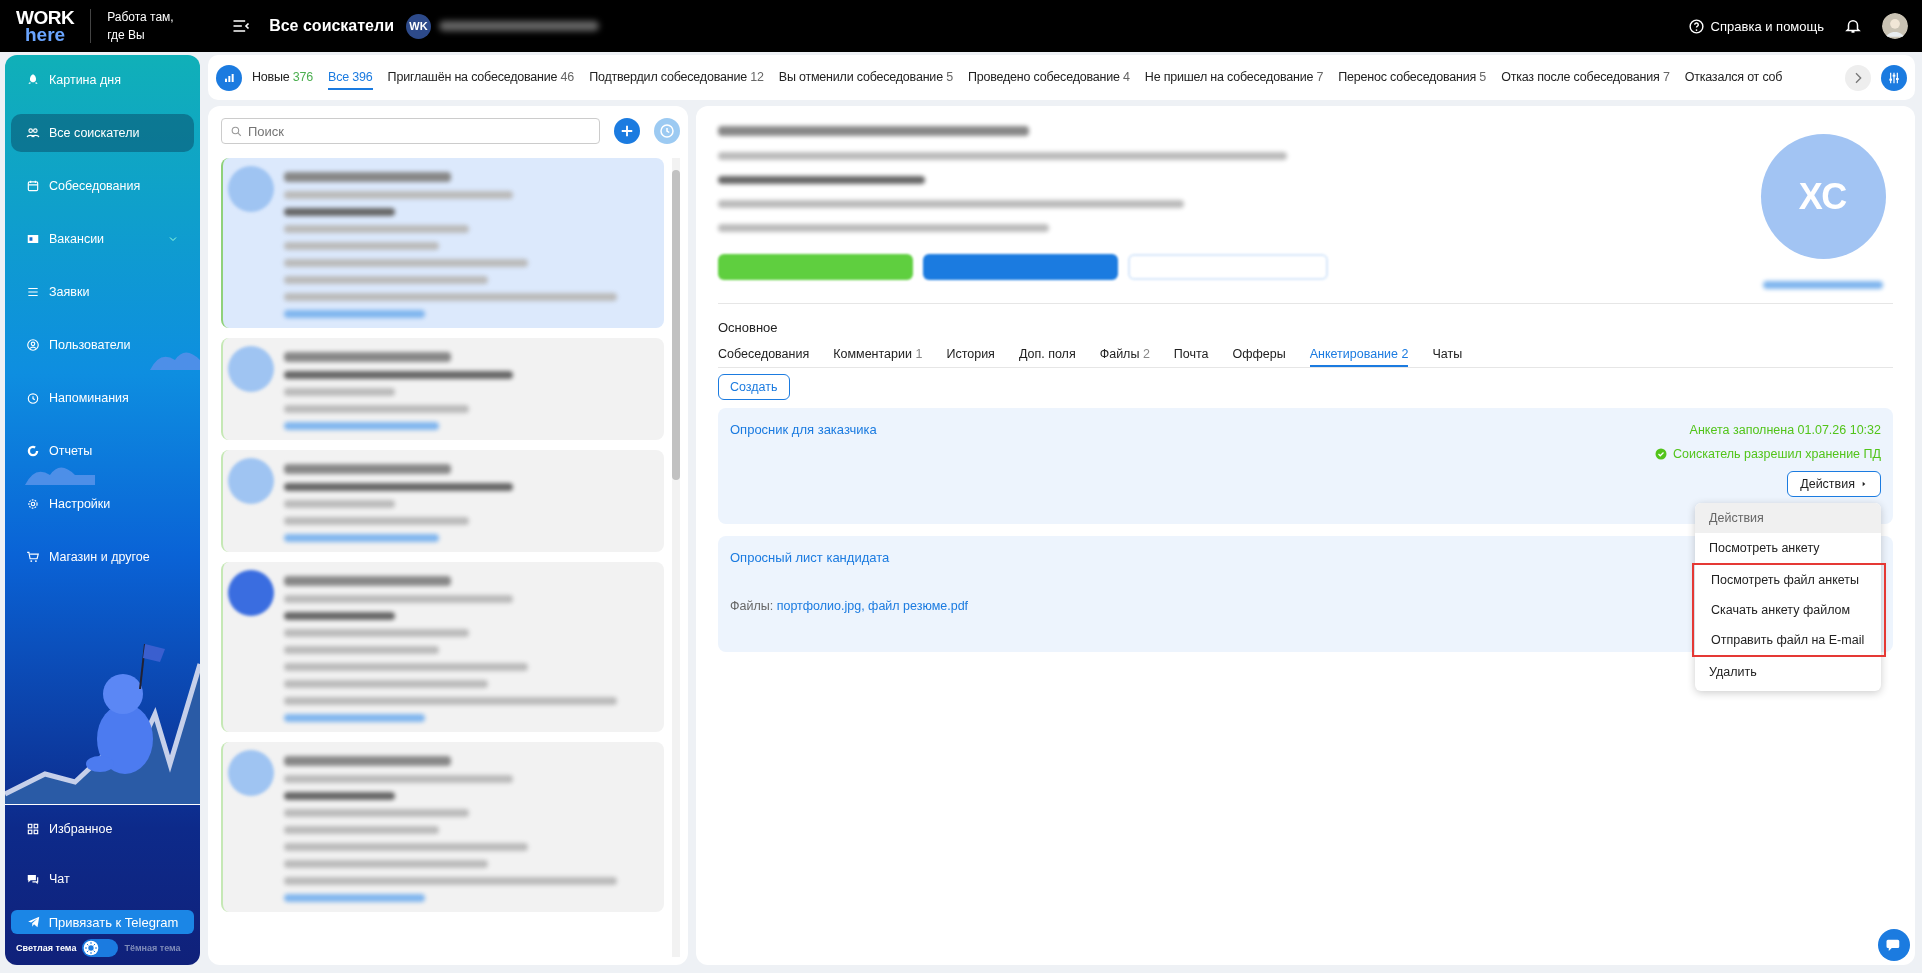 The image size is (1922, 973). What do you see at coordinates (102, 922) in the screenshot?
I see `telegram-button: Привязать к Telegram` at bounding box center [102, 922].